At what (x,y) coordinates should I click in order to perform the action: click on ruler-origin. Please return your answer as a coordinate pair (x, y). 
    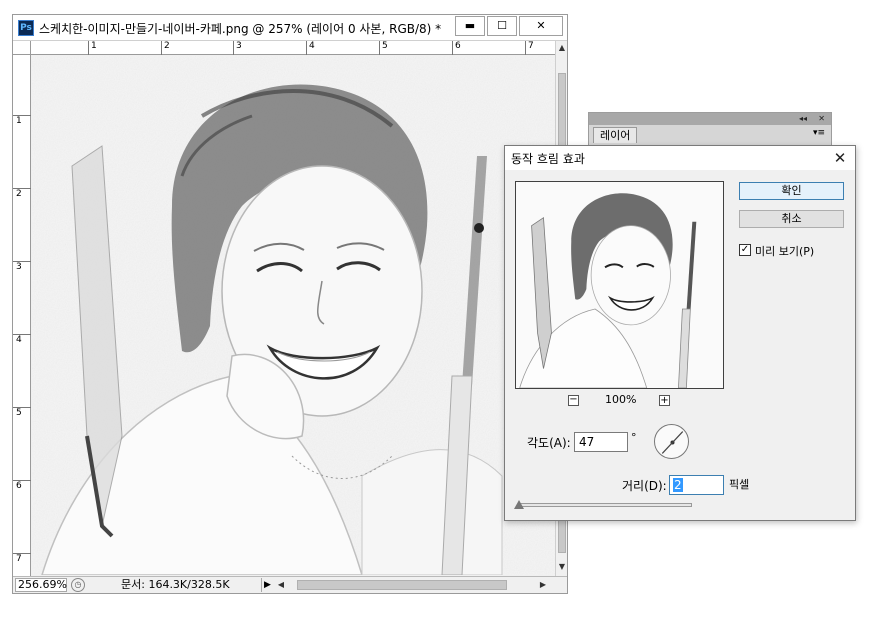
    Looking at the image, I should click on (22, 48).